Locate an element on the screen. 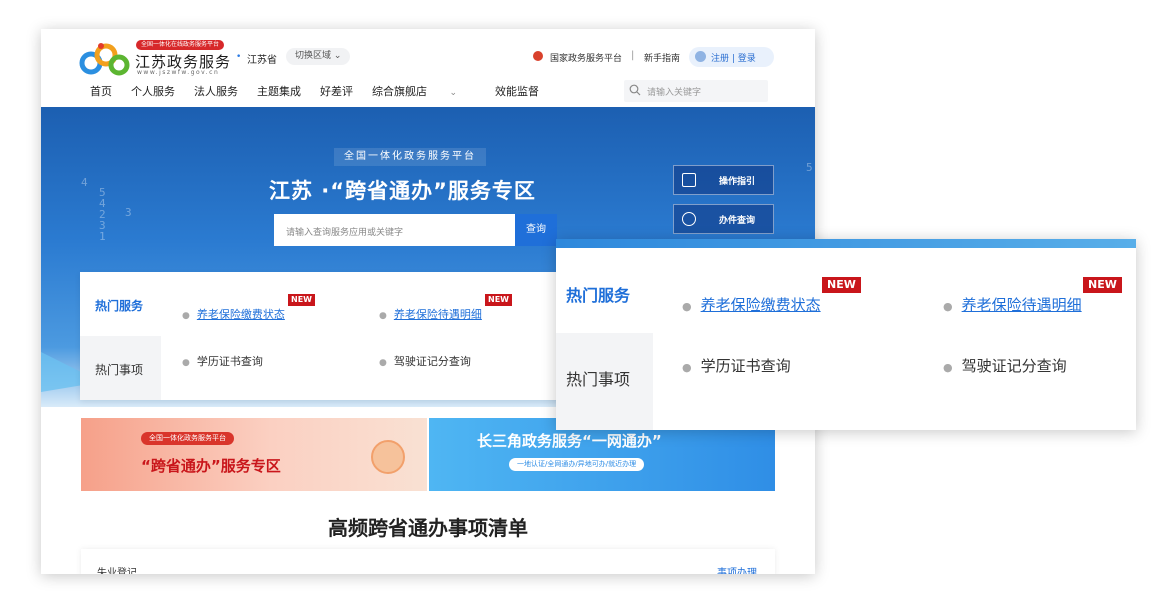 The height and width of the screenshot is (615, 1171). document-icon is located at coordinates (689, 180).